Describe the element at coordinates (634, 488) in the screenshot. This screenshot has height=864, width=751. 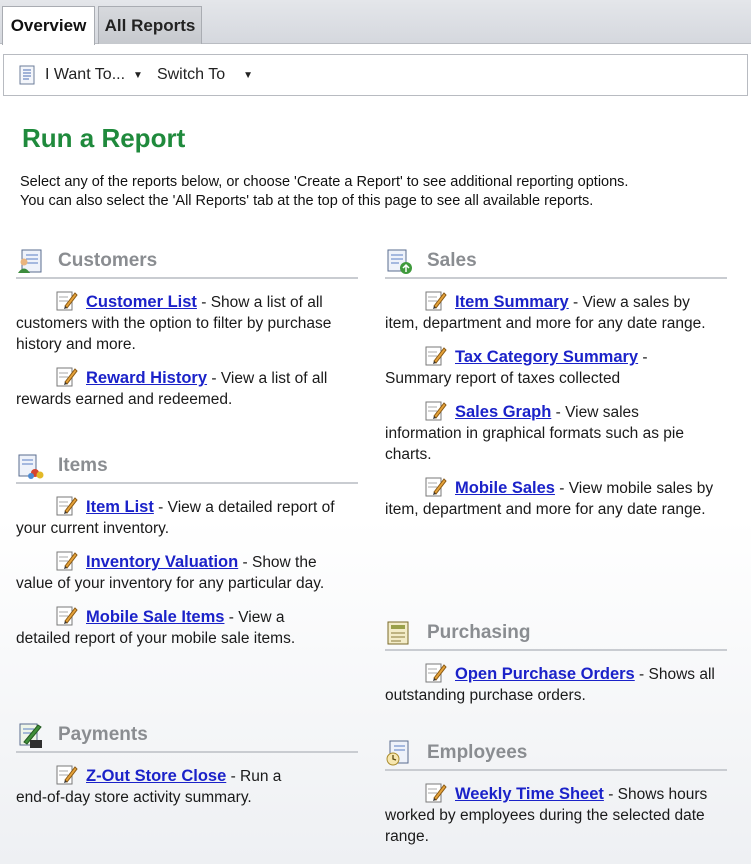
I see `report-description: - View mobile sales by` at that location.